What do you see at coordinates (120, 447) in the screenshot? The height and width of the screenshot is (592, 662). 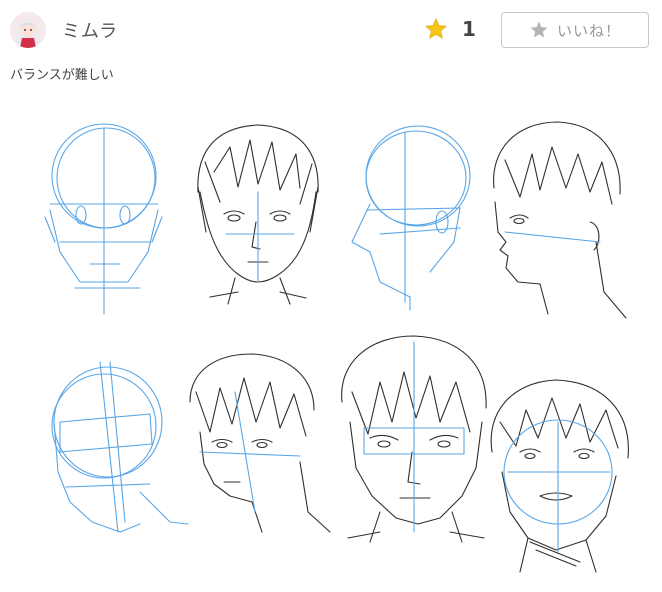 I see `construction-head-three-quarter` at bounding box center [120, 447].